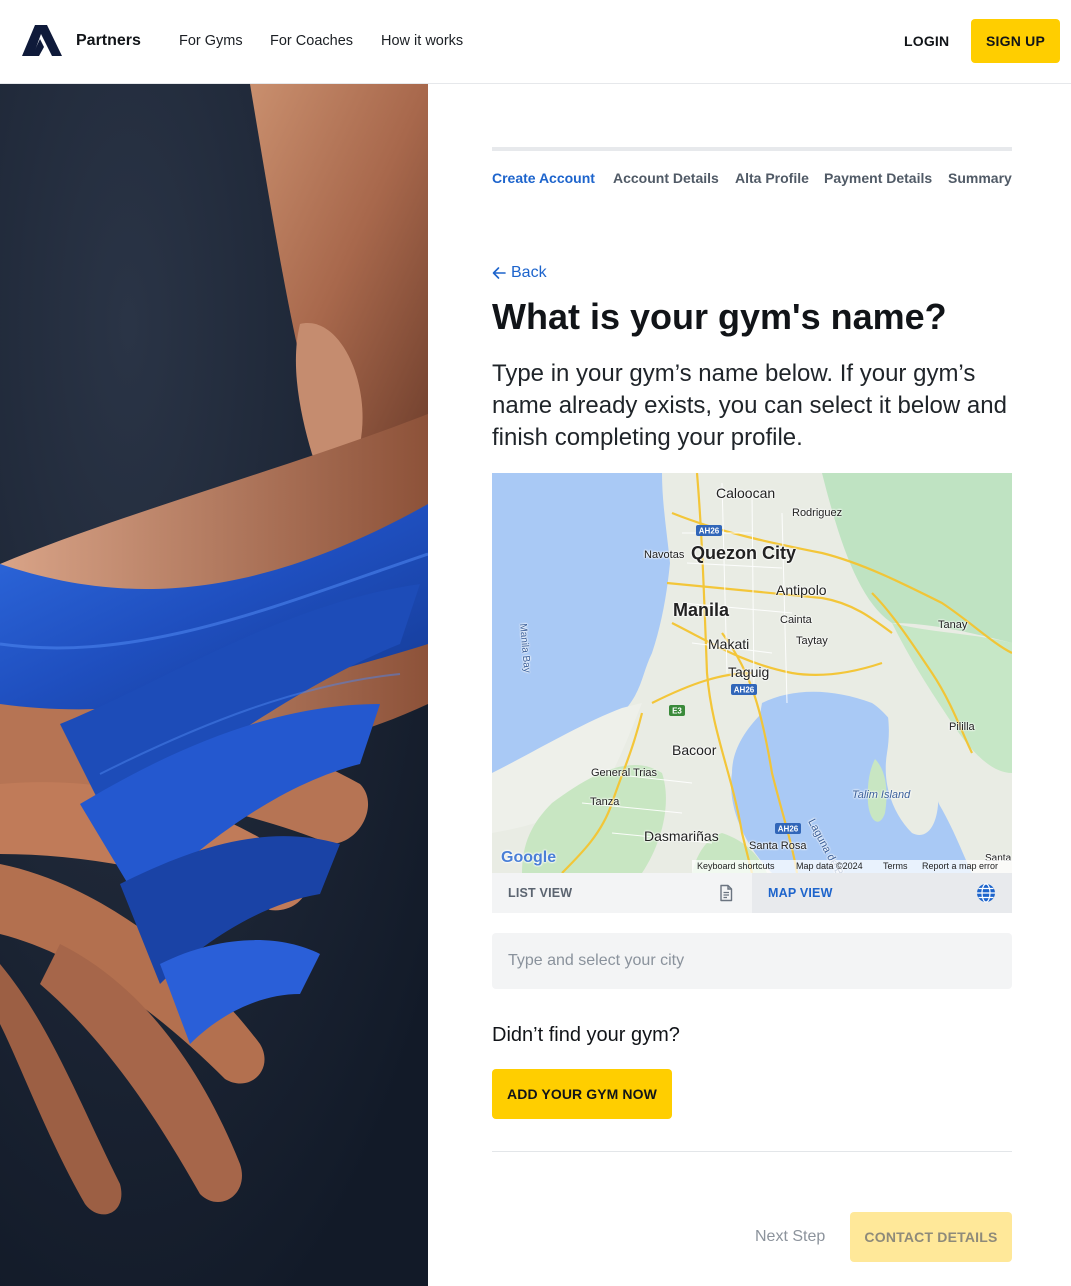 The width and height of the screenshot is (1071, 1286). Describe the element at coordinates (605, 802) in the screenshot. I see `map-label-tanza: Tanza` at that location.